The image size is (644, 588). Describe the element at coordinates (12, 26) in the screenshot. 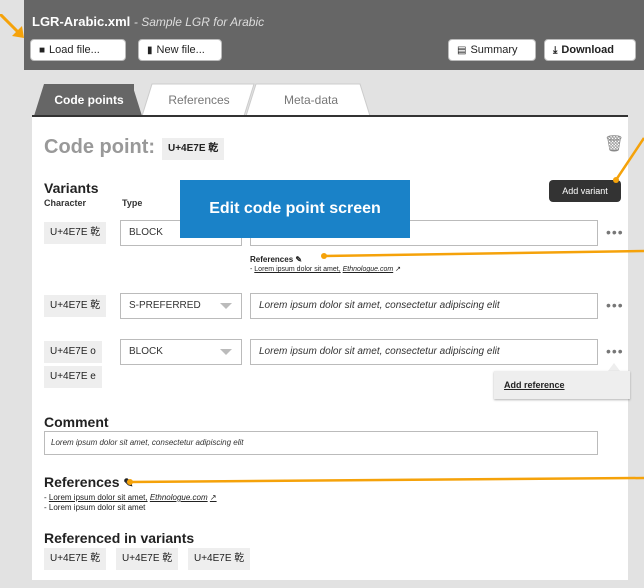

I see `annotation-arrow-icon` at that location.